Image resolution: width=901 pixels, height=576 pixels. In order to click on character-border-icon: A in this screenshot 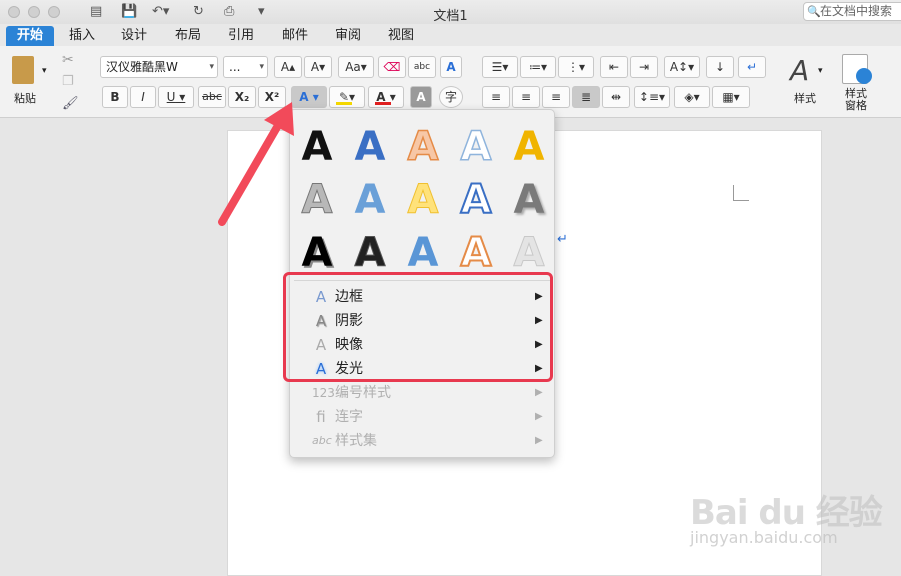, I will do `click(451, 67)`.